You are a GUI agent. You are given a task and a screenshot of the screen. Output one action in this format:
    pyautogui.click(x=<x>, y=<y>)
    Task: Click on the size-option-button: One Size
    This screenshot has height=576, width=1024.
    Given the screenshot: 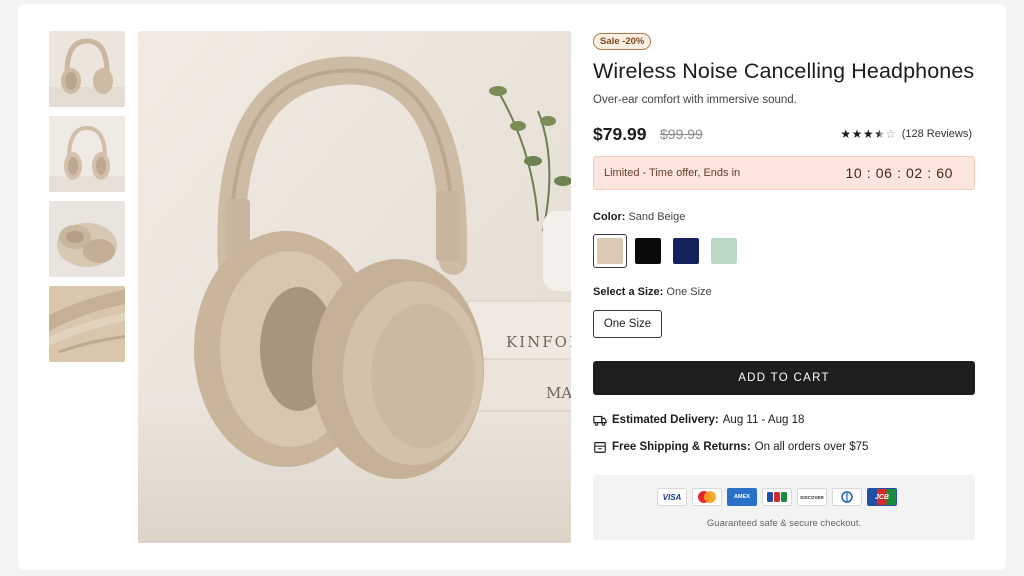 What is the action you would take?
    pyautogui.click(x=627, y=324)
    